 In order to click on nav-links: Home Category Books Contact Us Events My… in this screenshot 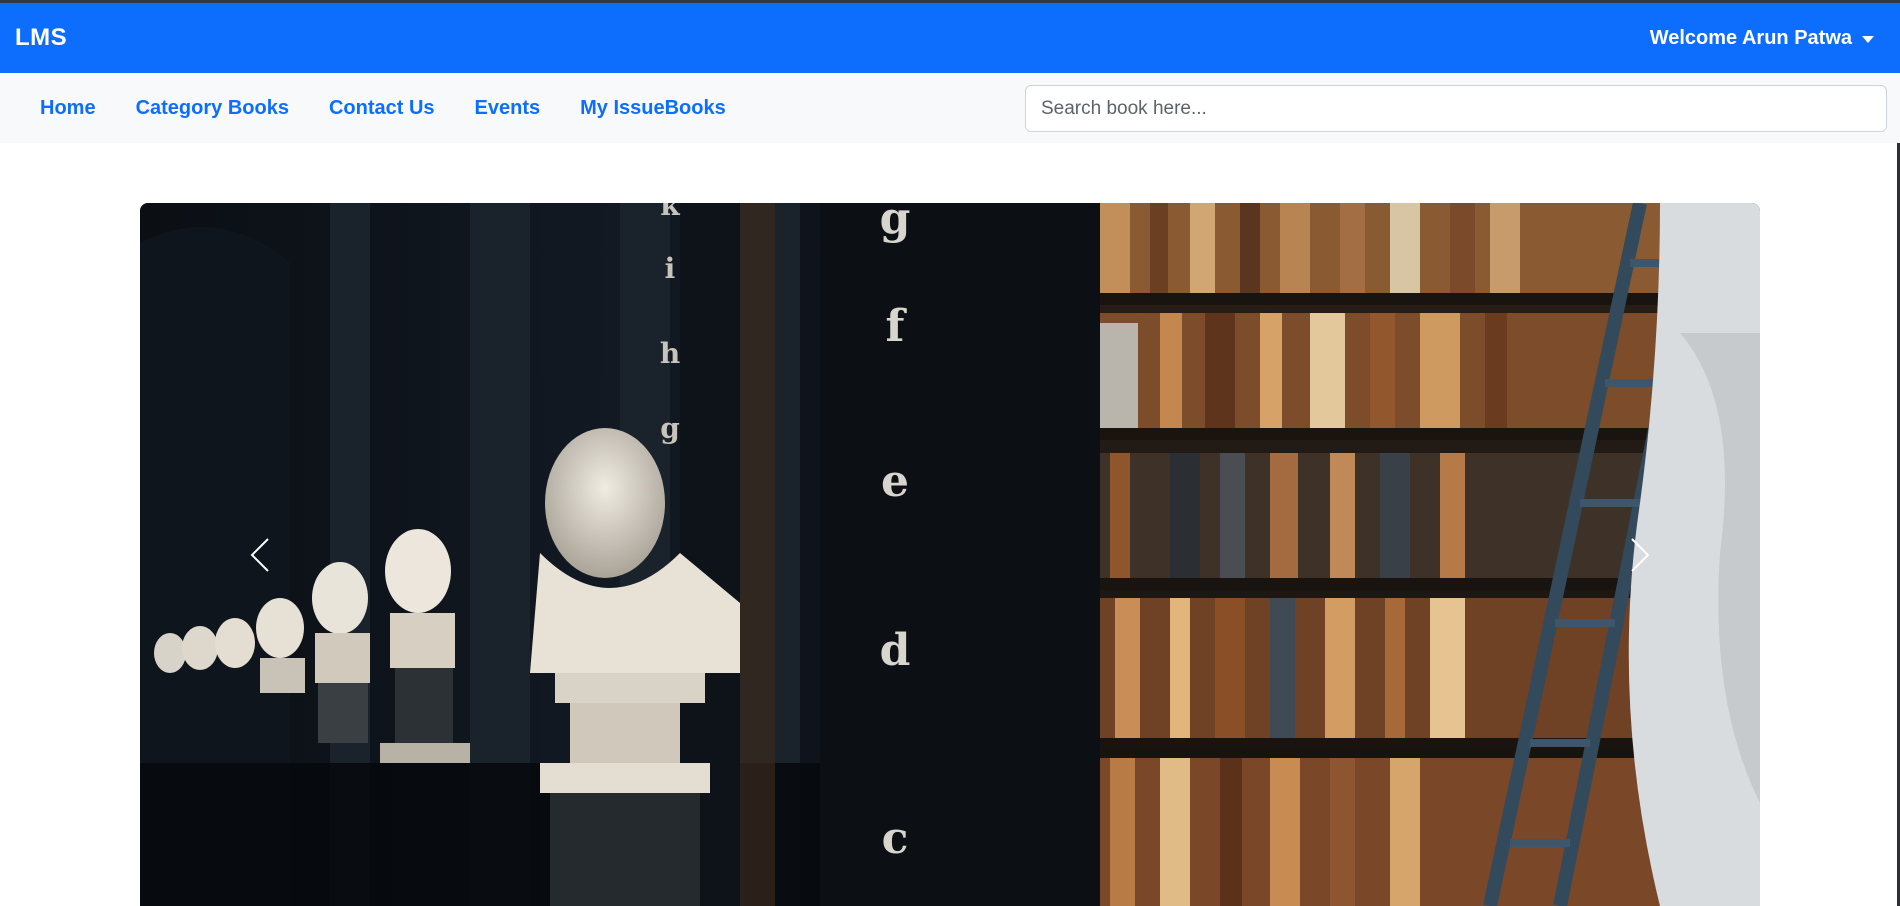, I will do `click(363, 108)`.